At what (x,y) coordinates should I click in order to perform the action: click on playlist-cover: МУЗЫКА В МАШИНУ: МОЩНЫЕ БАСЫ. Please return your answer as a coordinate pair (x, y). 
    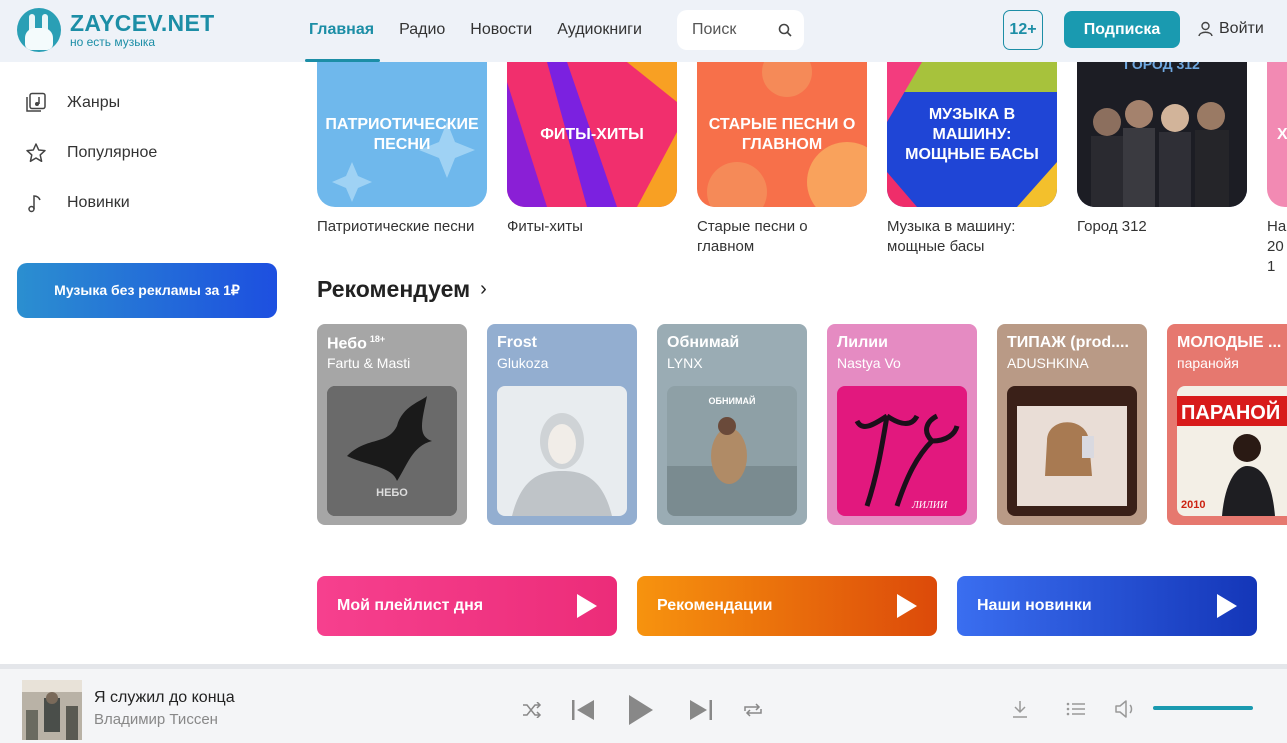
    Looking at the image, I should click on (972, 134).